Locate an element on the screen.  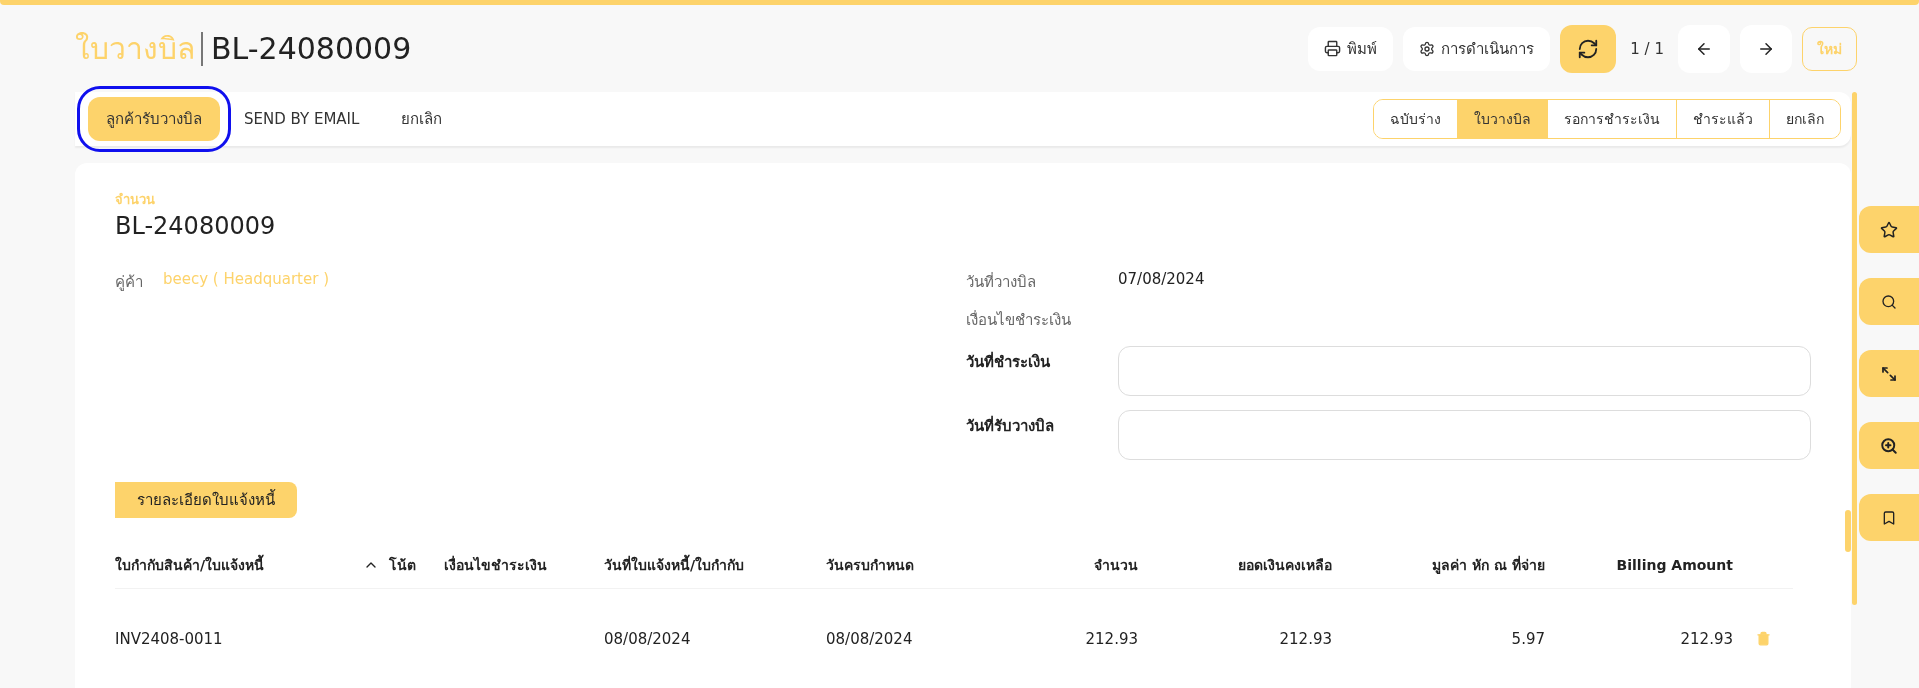
search-icon is located at coordinates (1889, 301).